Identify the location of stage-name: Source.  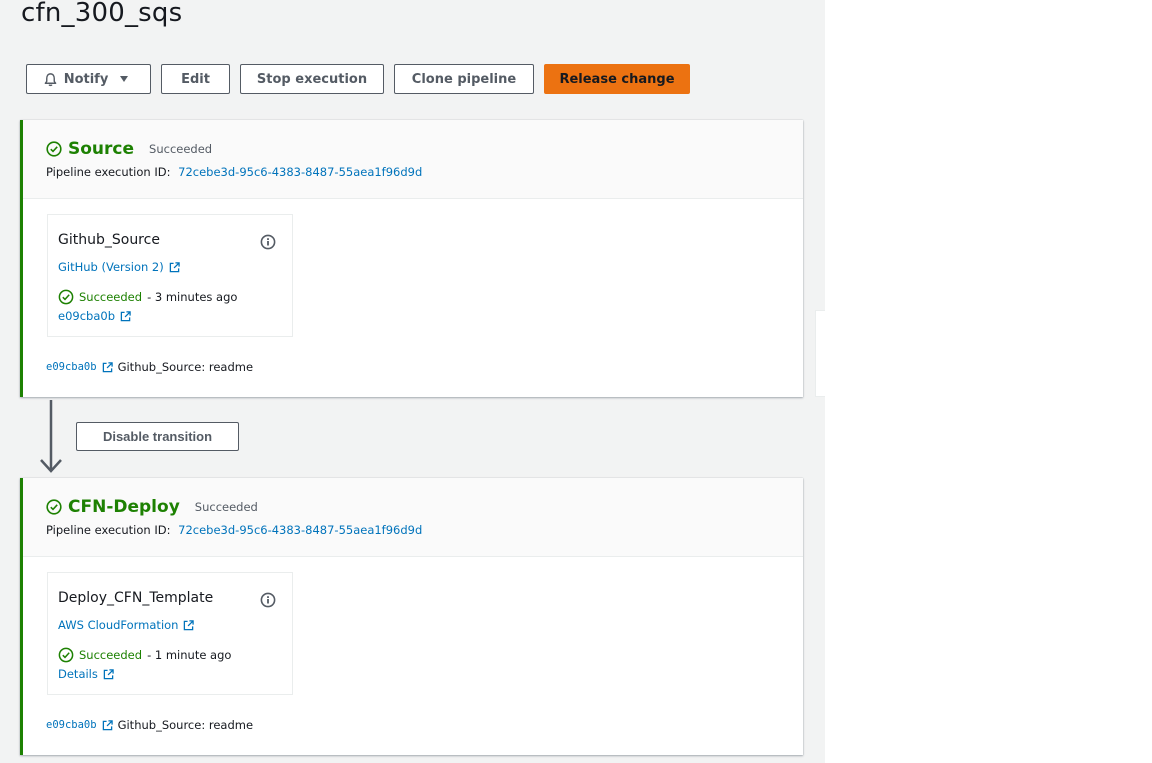
(101, 149).